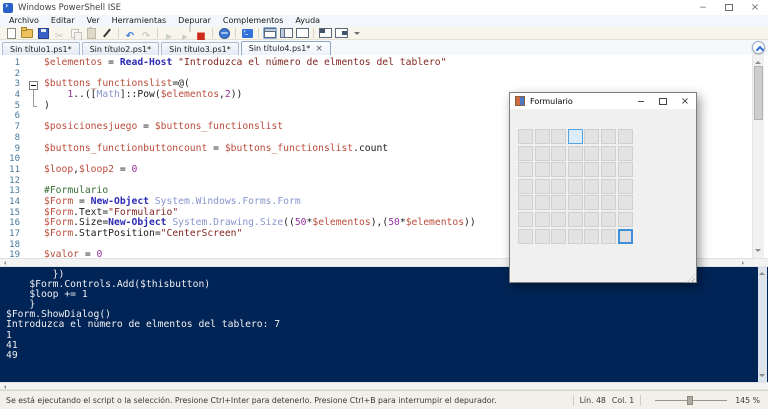 The width and height of the screenshot is (768, 409). What do you see at coordinates (663, 101) in the screenshot?
I see `maximize-icon` at bounding box center [663, 101].